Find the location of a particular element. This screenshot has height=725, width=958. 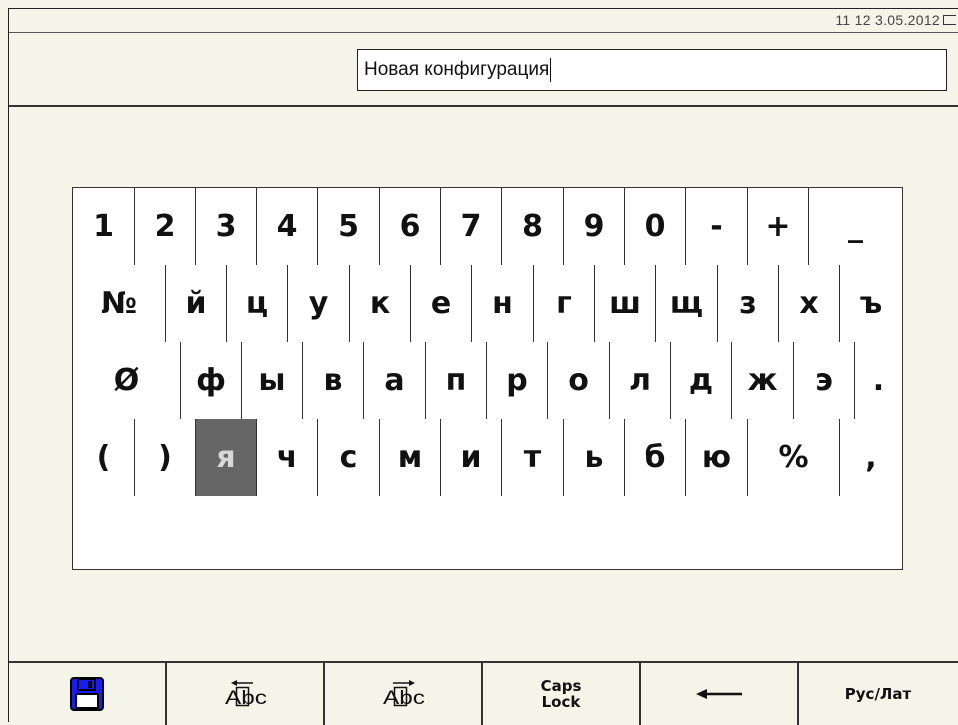

key: ц is located at coordinates (257, 303).